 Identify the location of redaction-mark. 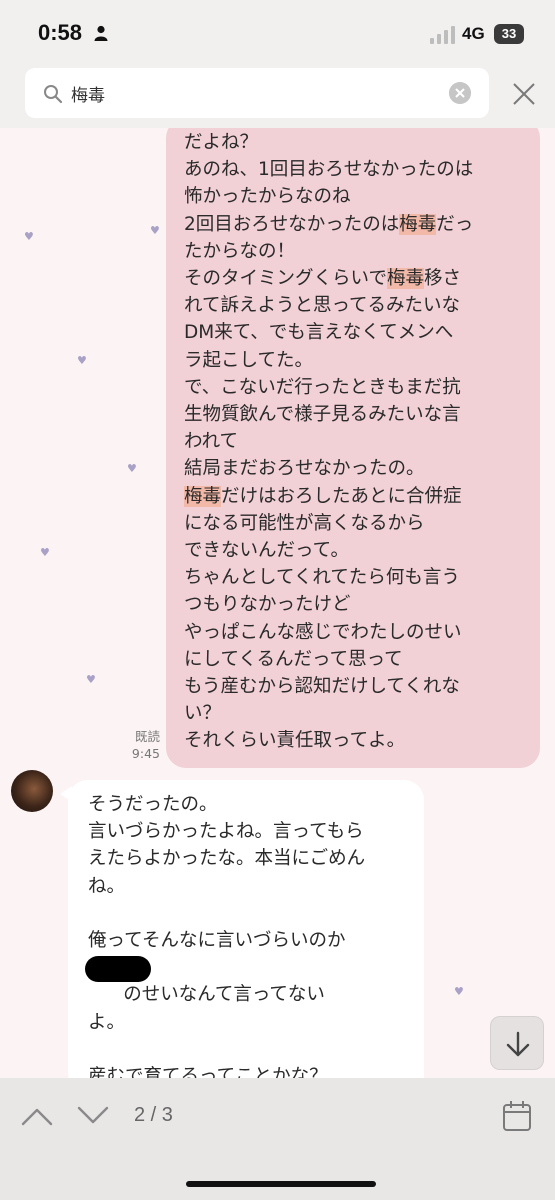
(118, 969).